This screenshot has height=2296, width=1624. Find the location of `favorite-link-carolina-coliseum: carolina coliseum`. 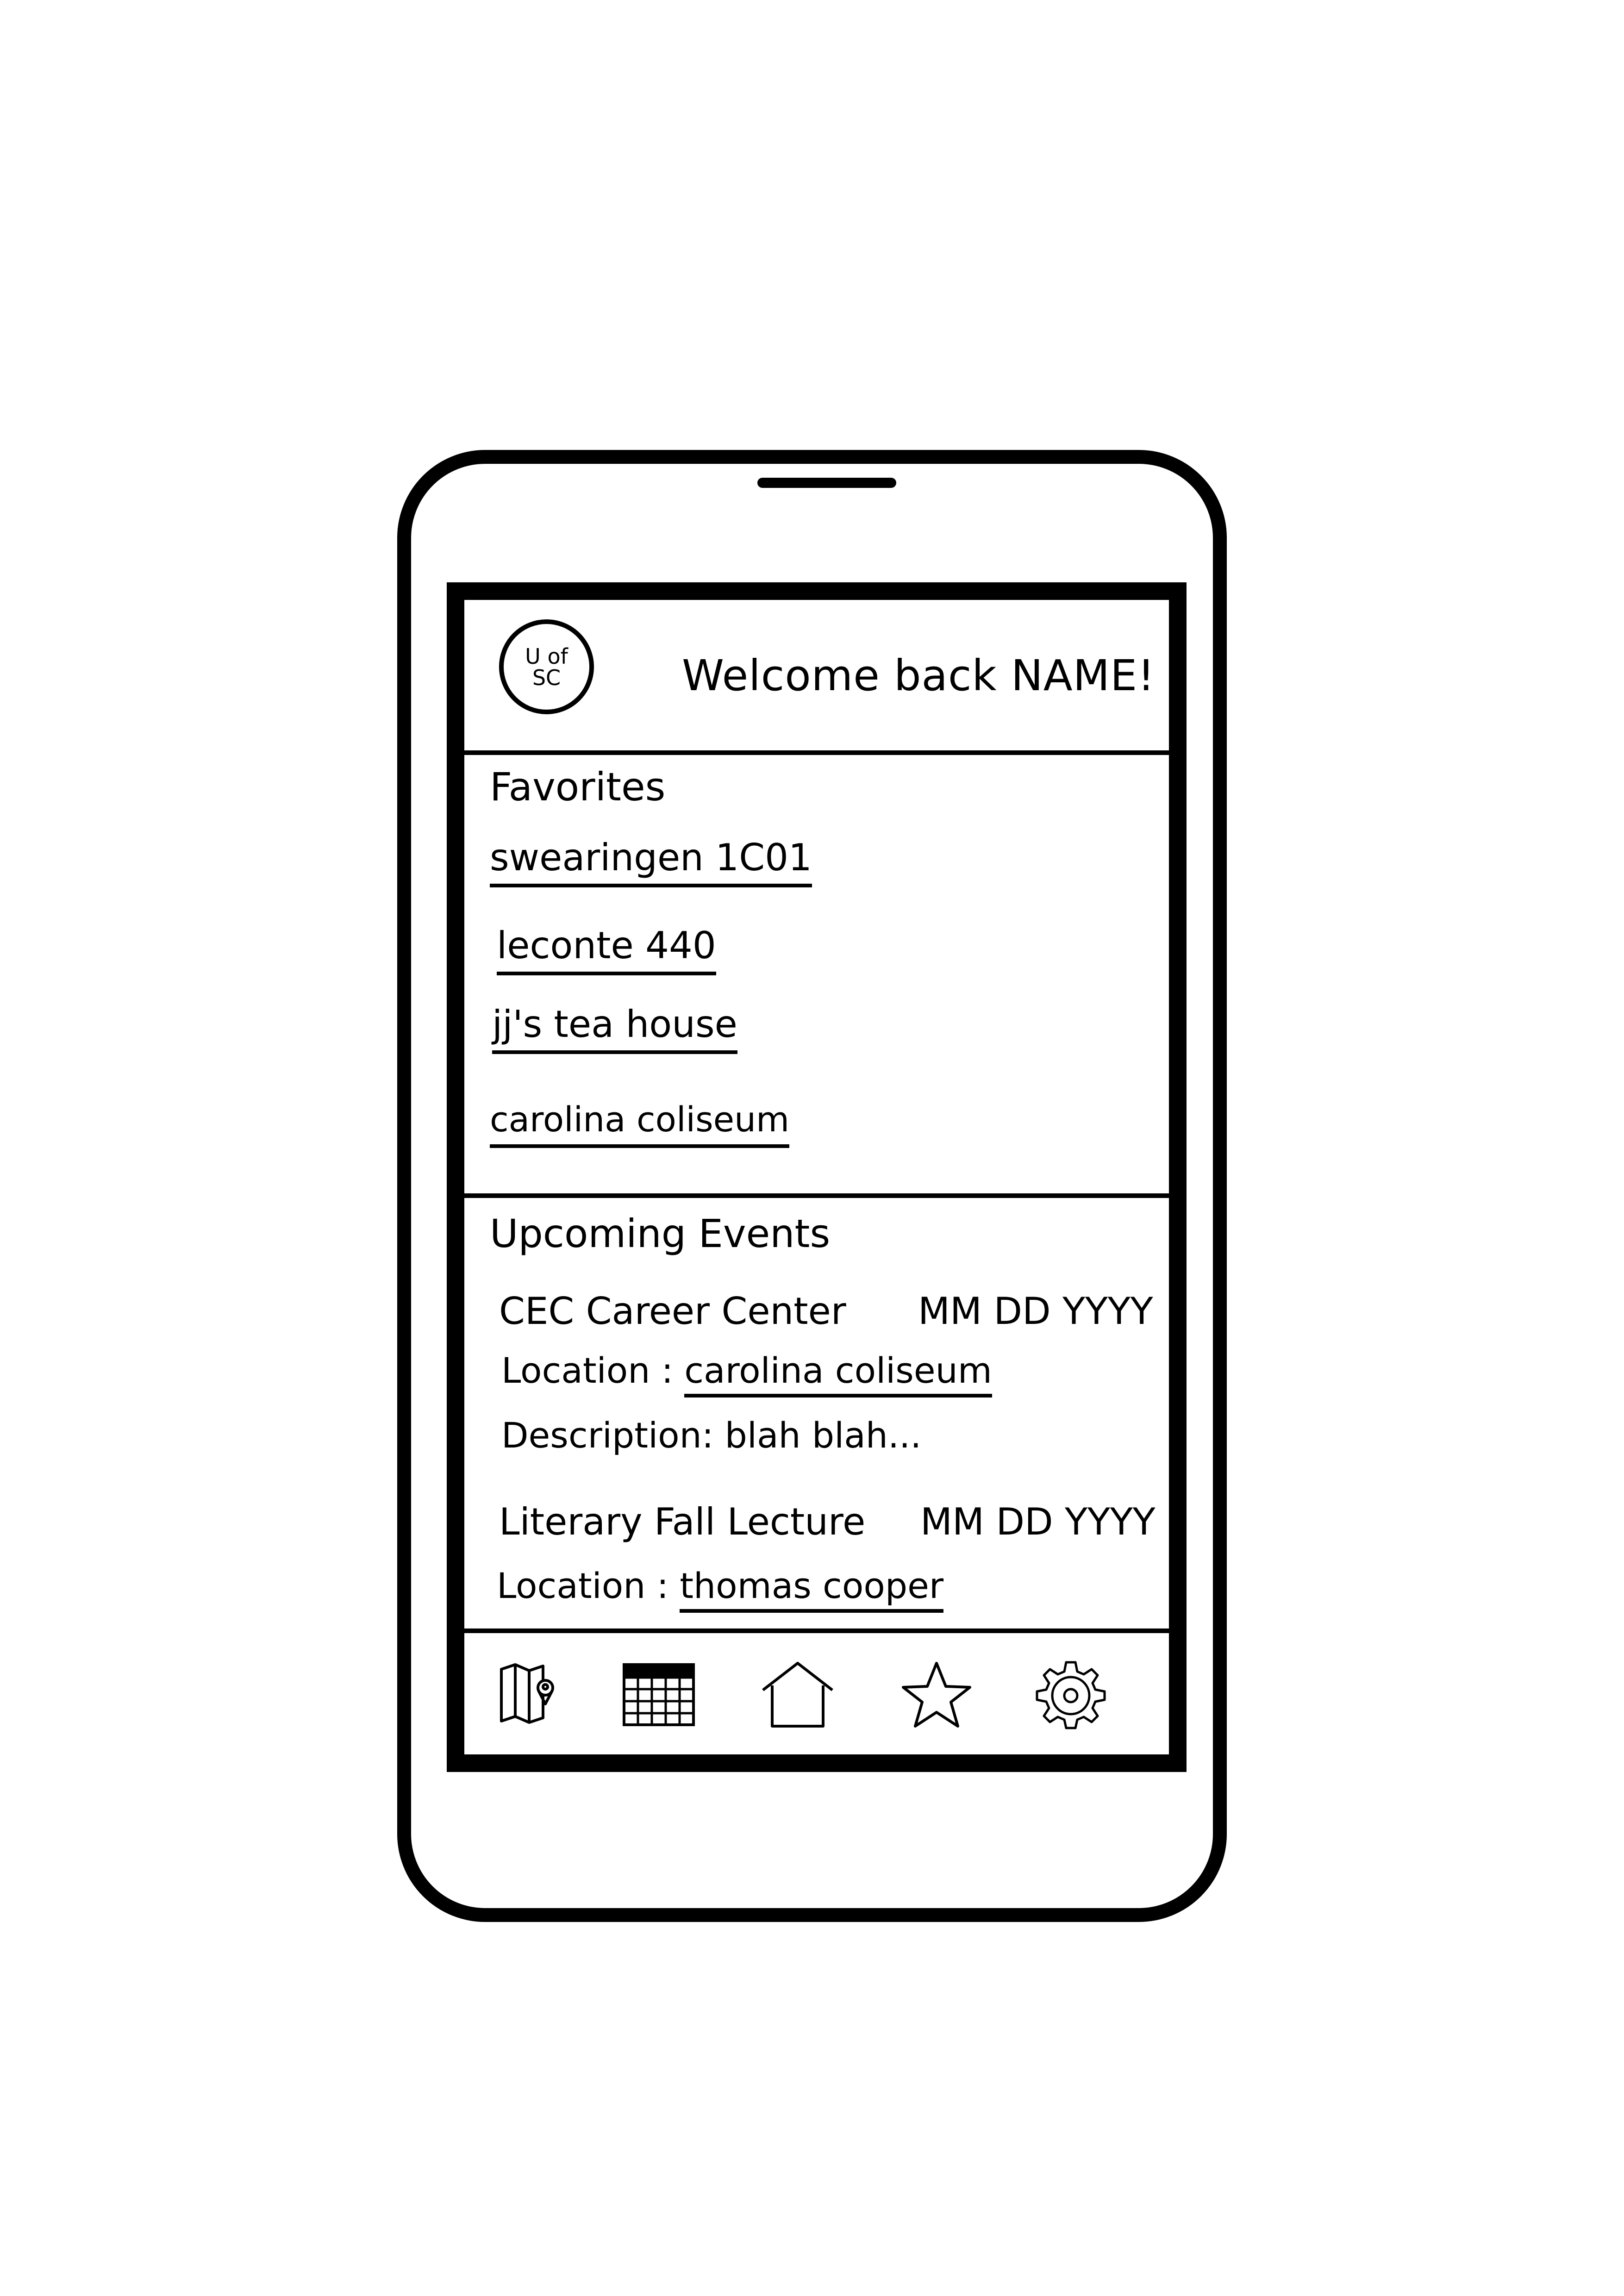

favorite-link-carolina-coliseum: carolina coliseum is located at coordinates (640, 1124).